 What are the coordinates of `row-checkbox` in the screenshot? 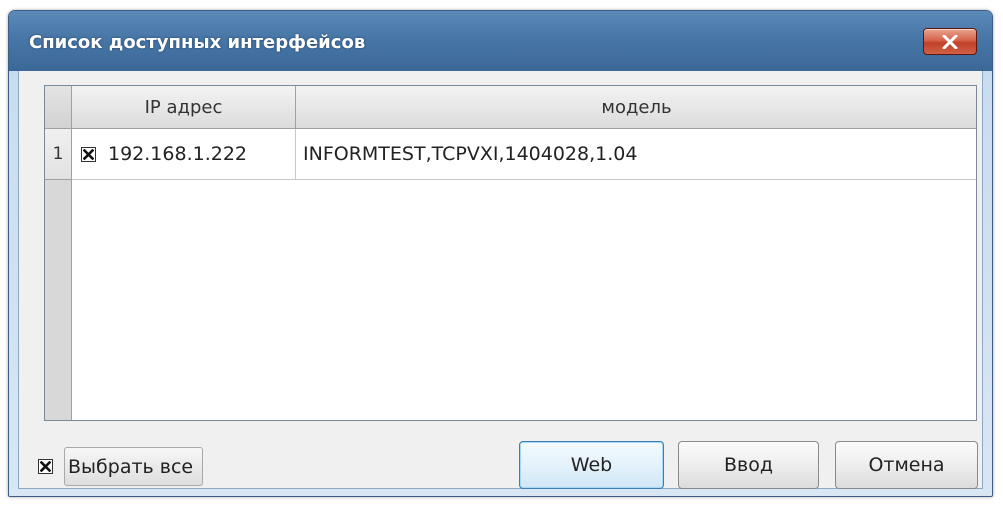 It's located at (88, 154).